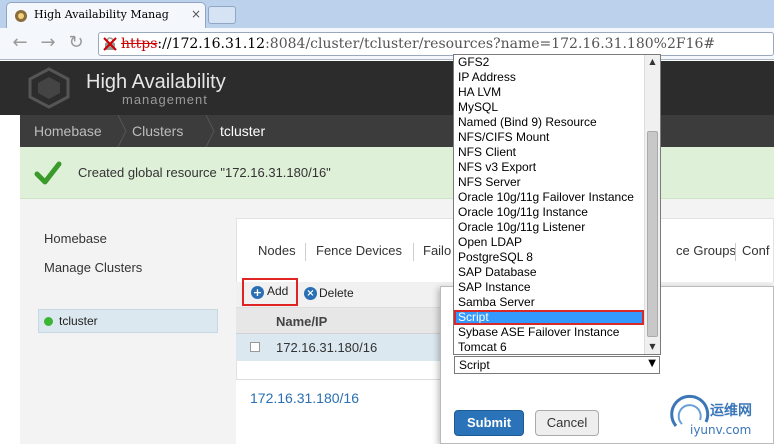 Image resolution: width=774 pixels, height=444 pixels. I want to click on add-button: + Add, so click(270, 292).